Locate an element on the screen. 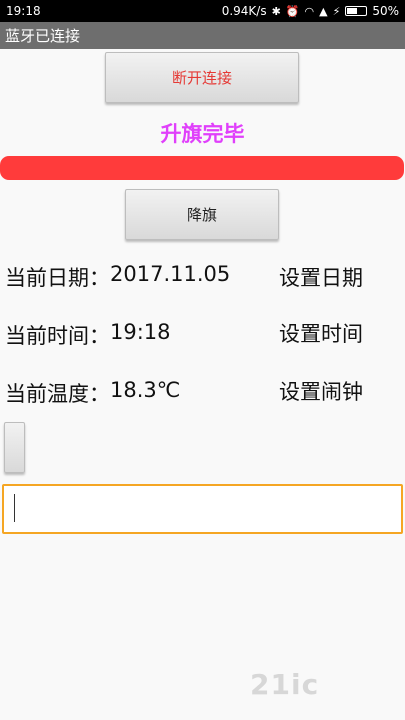 This screenshot has width=405, height=720. date-row: 当前日期： 2017.11.05 is located at coordinates (117, 277).